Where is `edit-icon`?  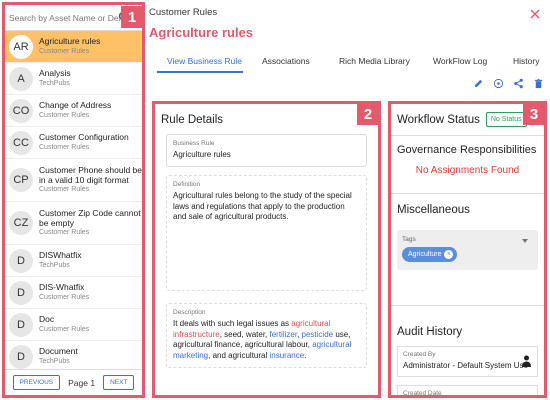 edit-icon is located at coordinates (478, 83).